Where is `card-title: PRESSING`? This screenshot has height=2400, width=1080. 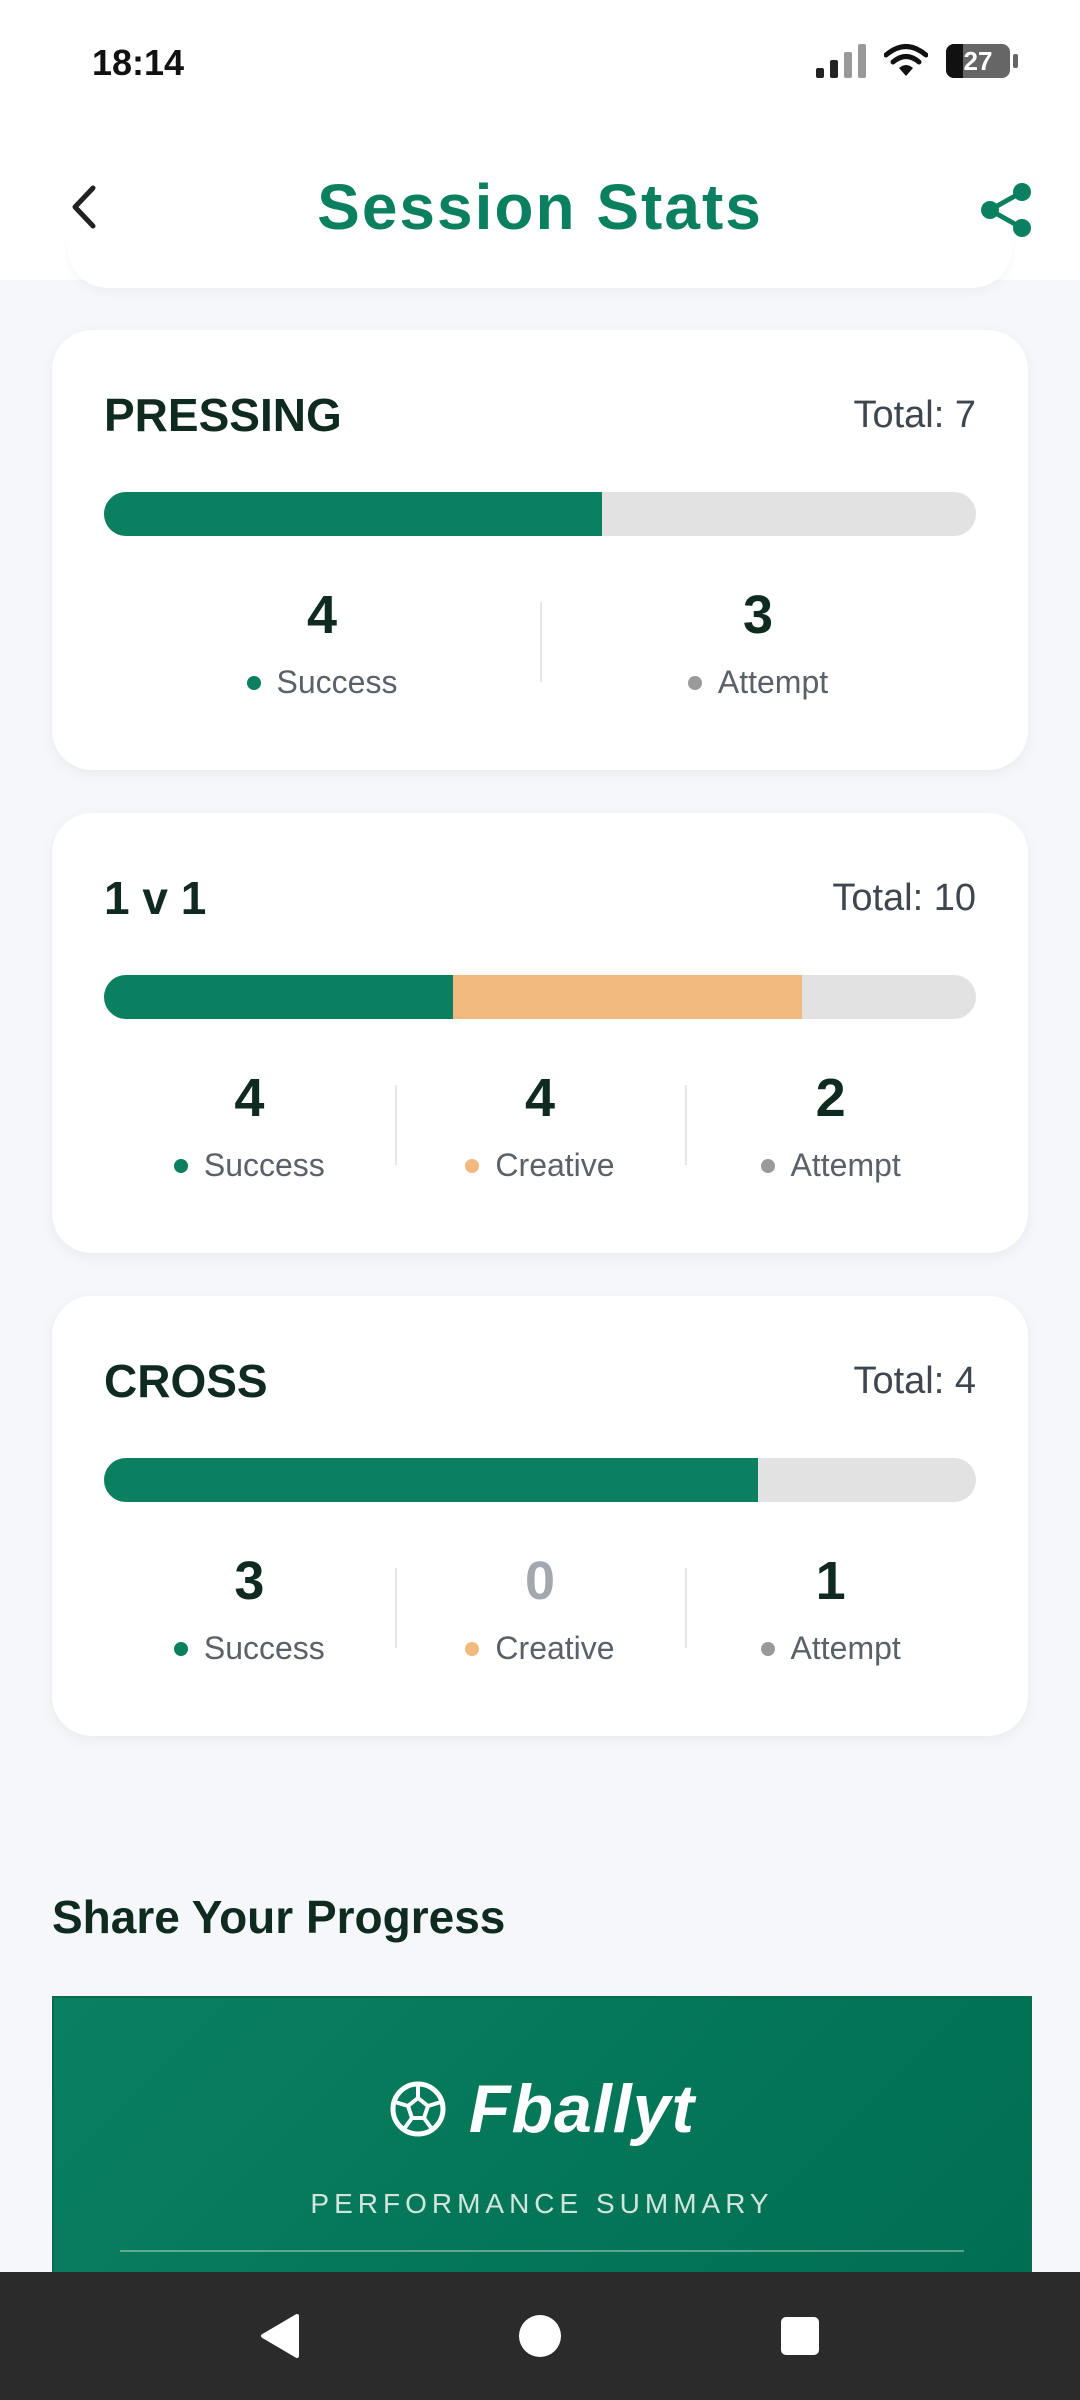 card-title: PRESSING is located at coordinates (223, 415).